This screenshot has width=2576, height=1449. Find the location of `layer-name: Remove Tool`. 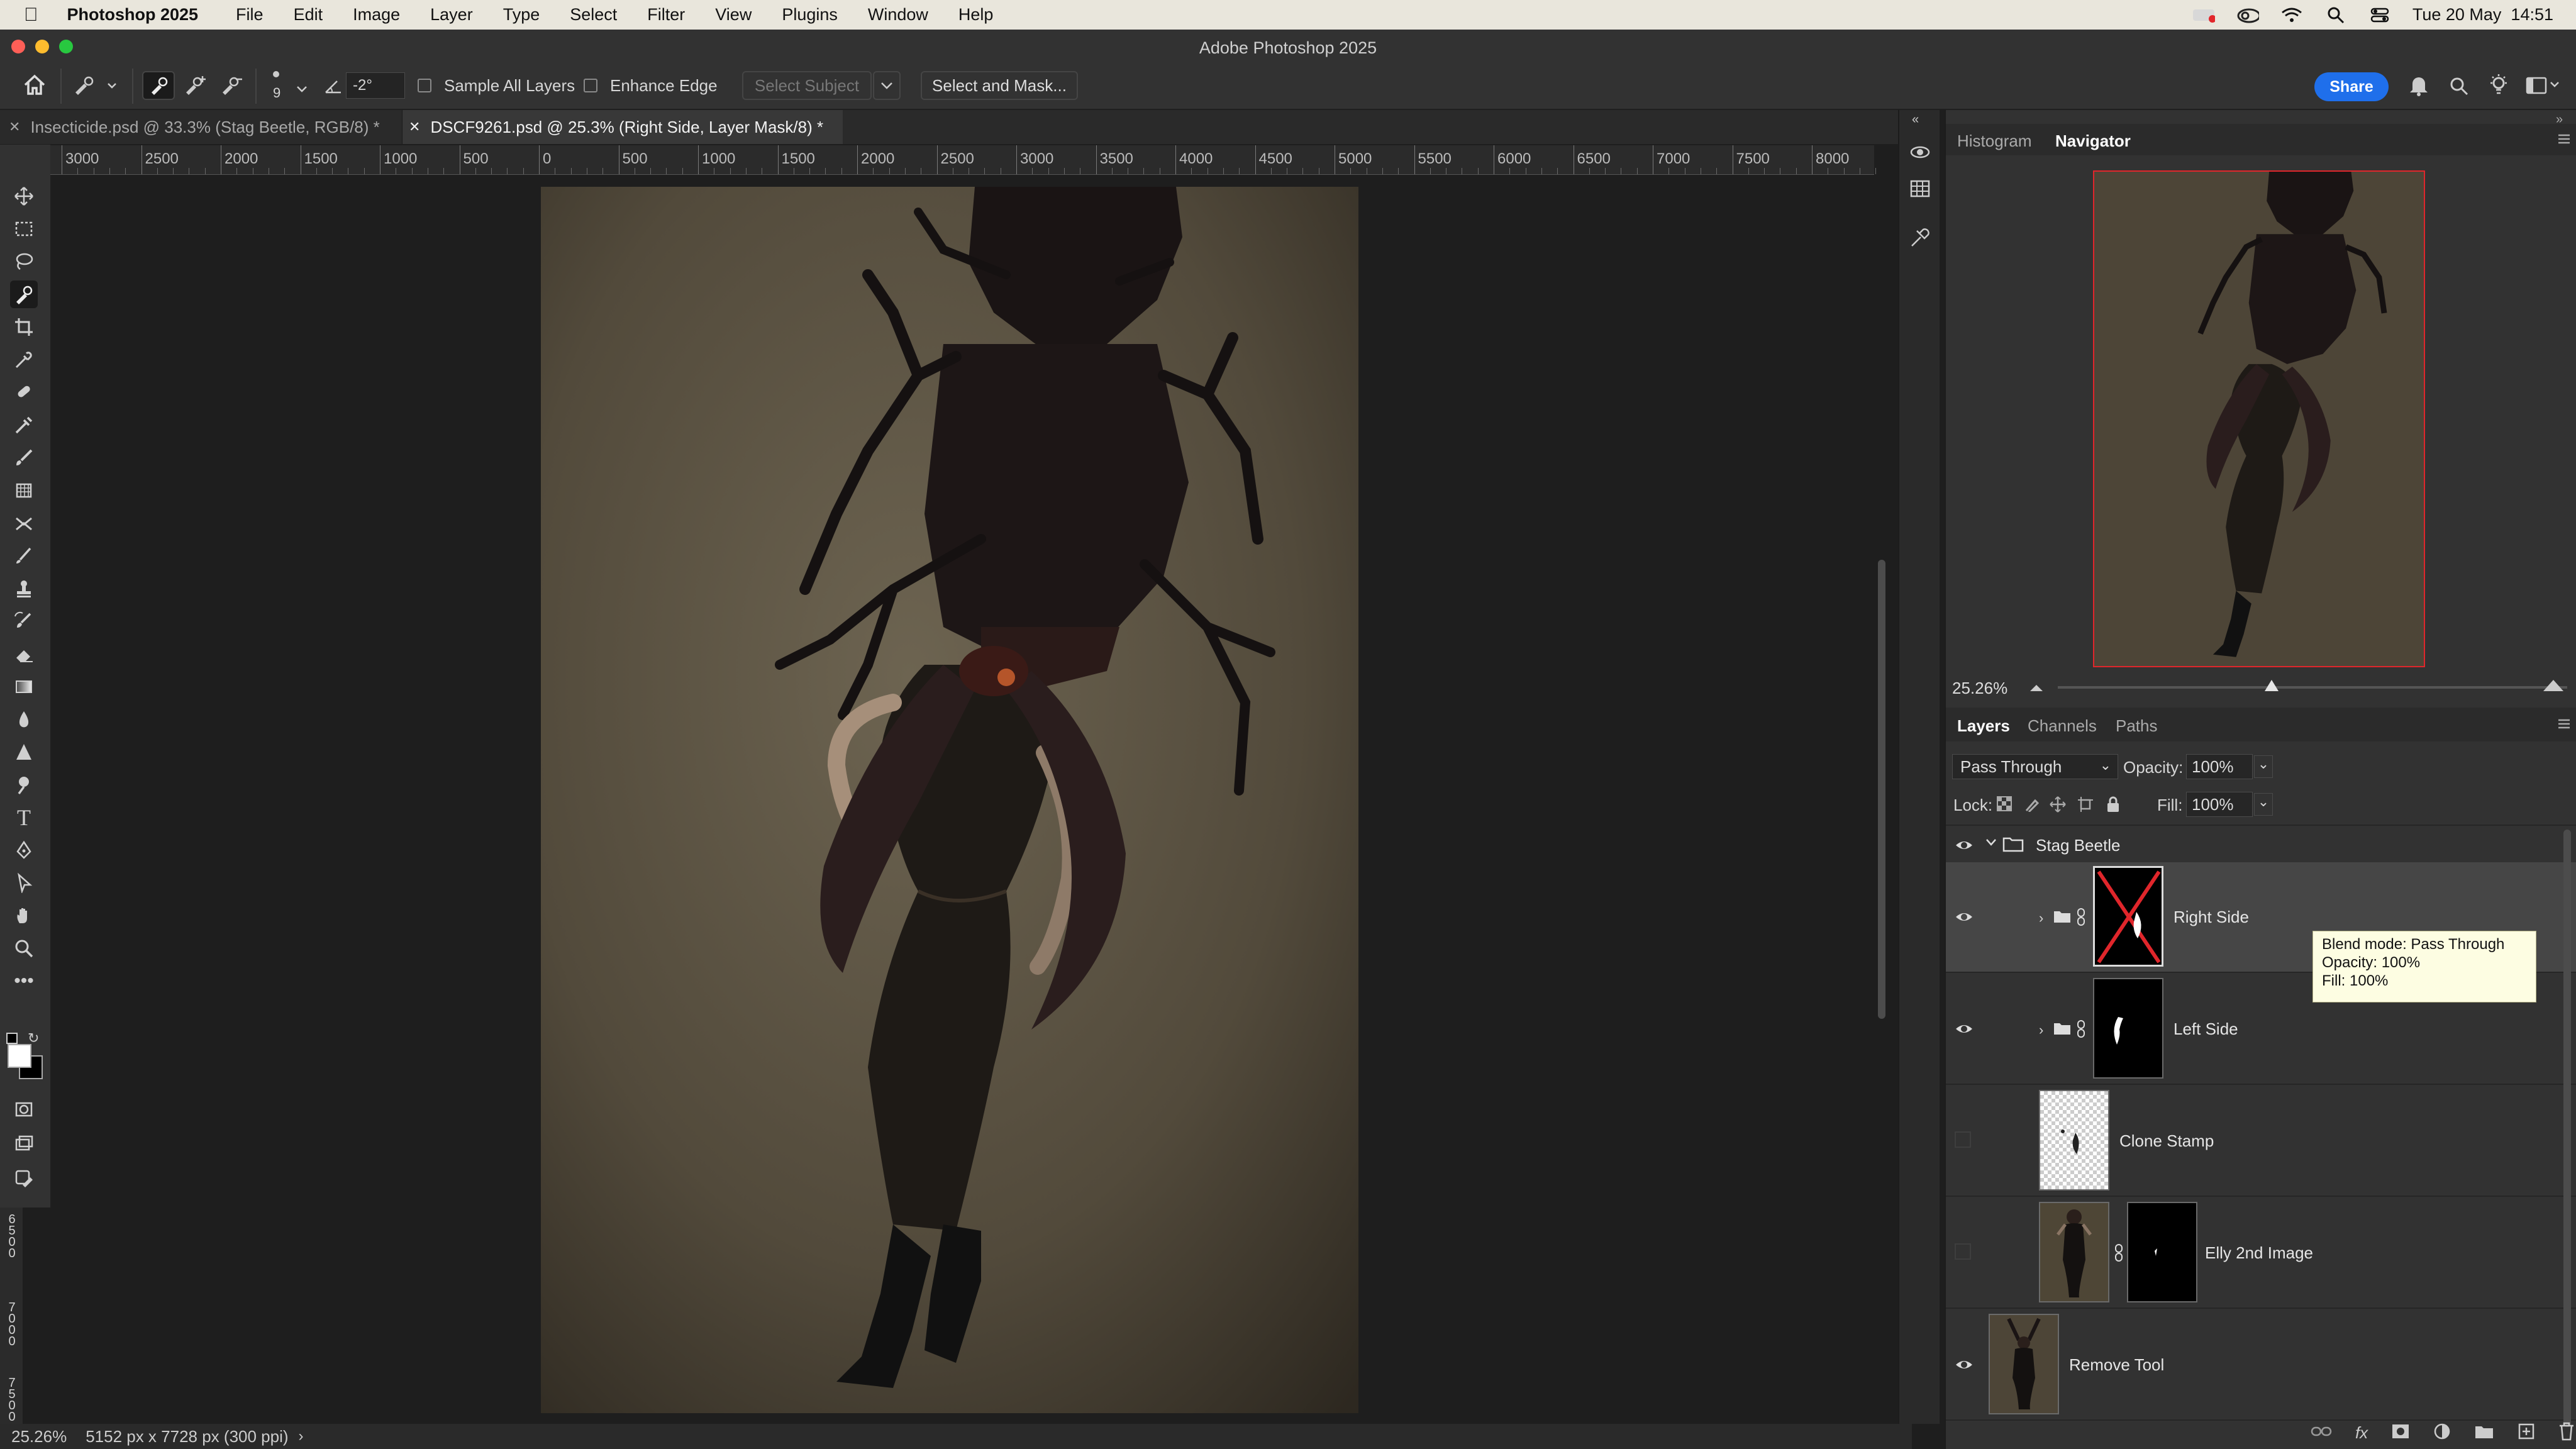

layer-name: Remove Tool is located at coordinates (2116, 1365).